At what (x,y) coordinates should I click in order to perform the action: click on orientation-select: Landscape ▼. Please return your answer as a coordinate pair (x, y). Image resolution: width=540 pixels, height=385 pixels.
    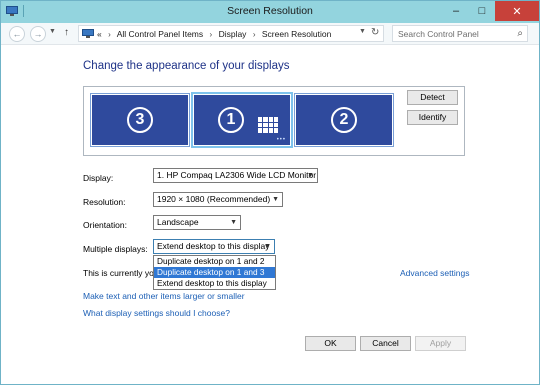
    Looking at the image, I should click on (197, 222).